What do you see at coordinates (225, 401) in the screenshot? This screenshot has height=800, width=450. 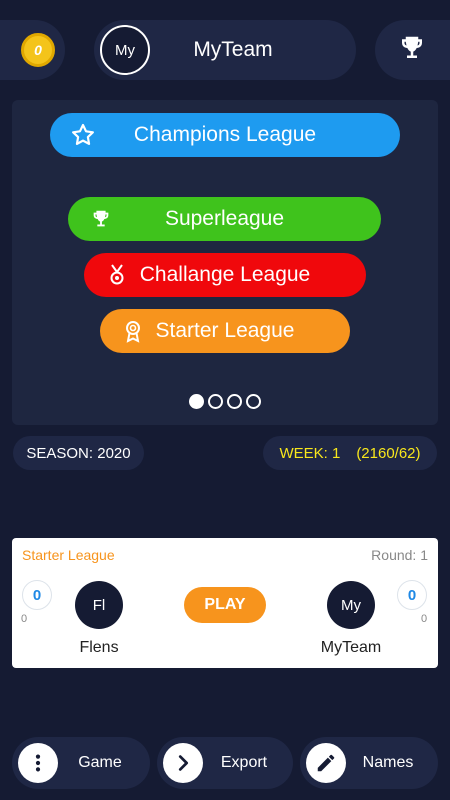 I see `page-indicator` at bounding box center [225, 401].